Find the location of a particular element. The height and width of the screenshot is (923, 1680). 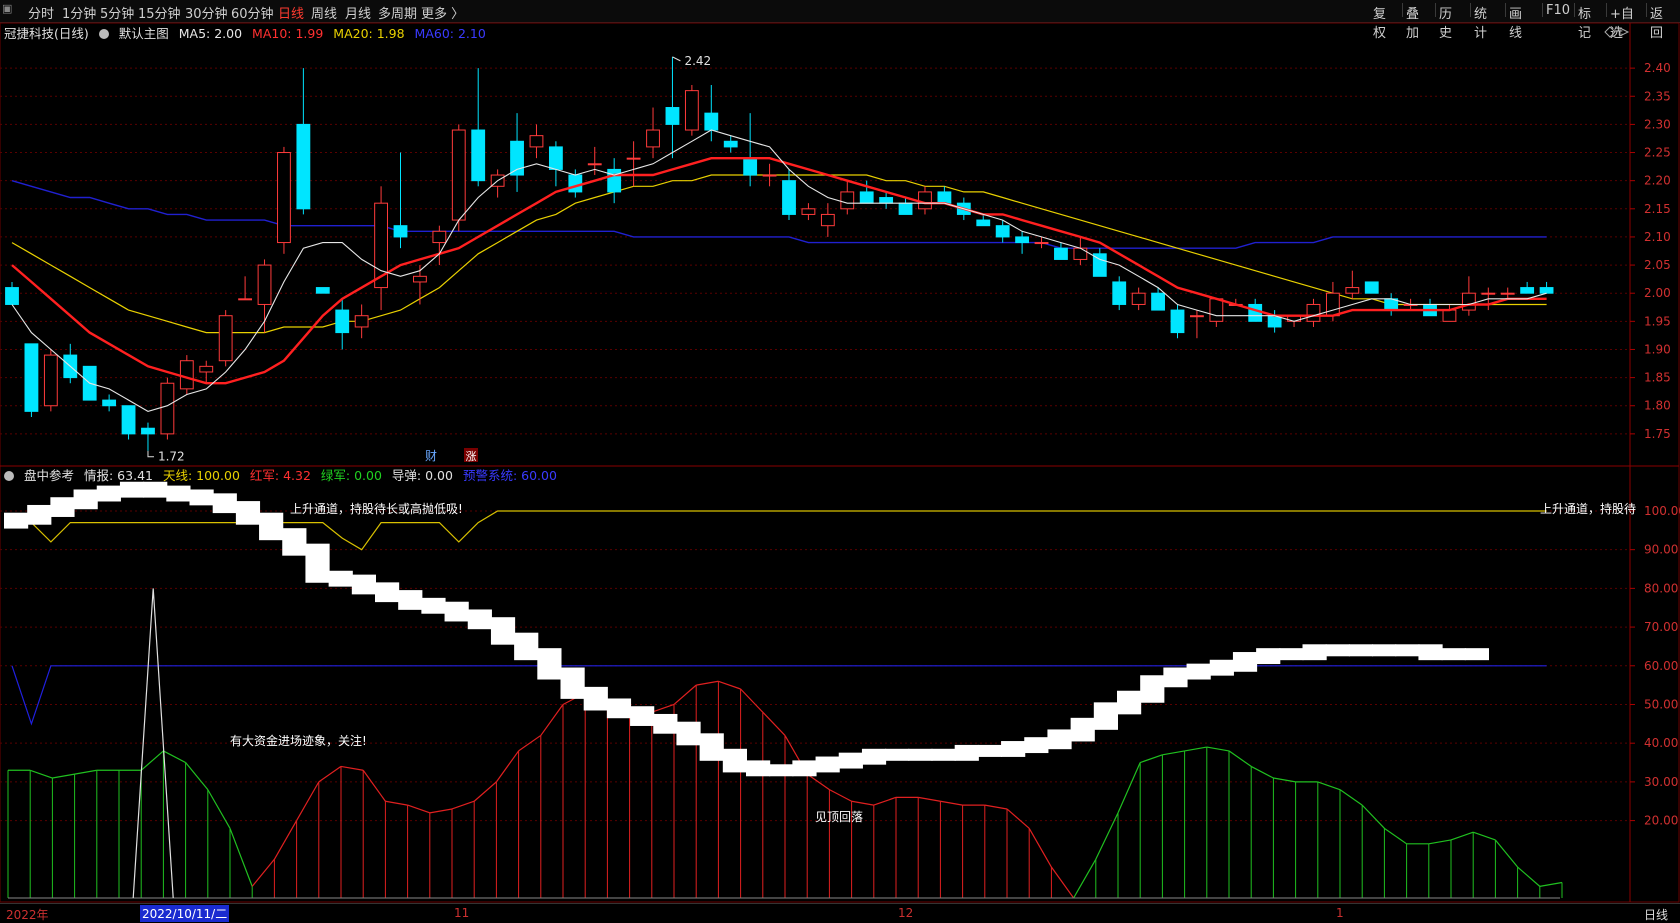

price-tick-label-13: 1.75 is located at coordinates (1657, 434).